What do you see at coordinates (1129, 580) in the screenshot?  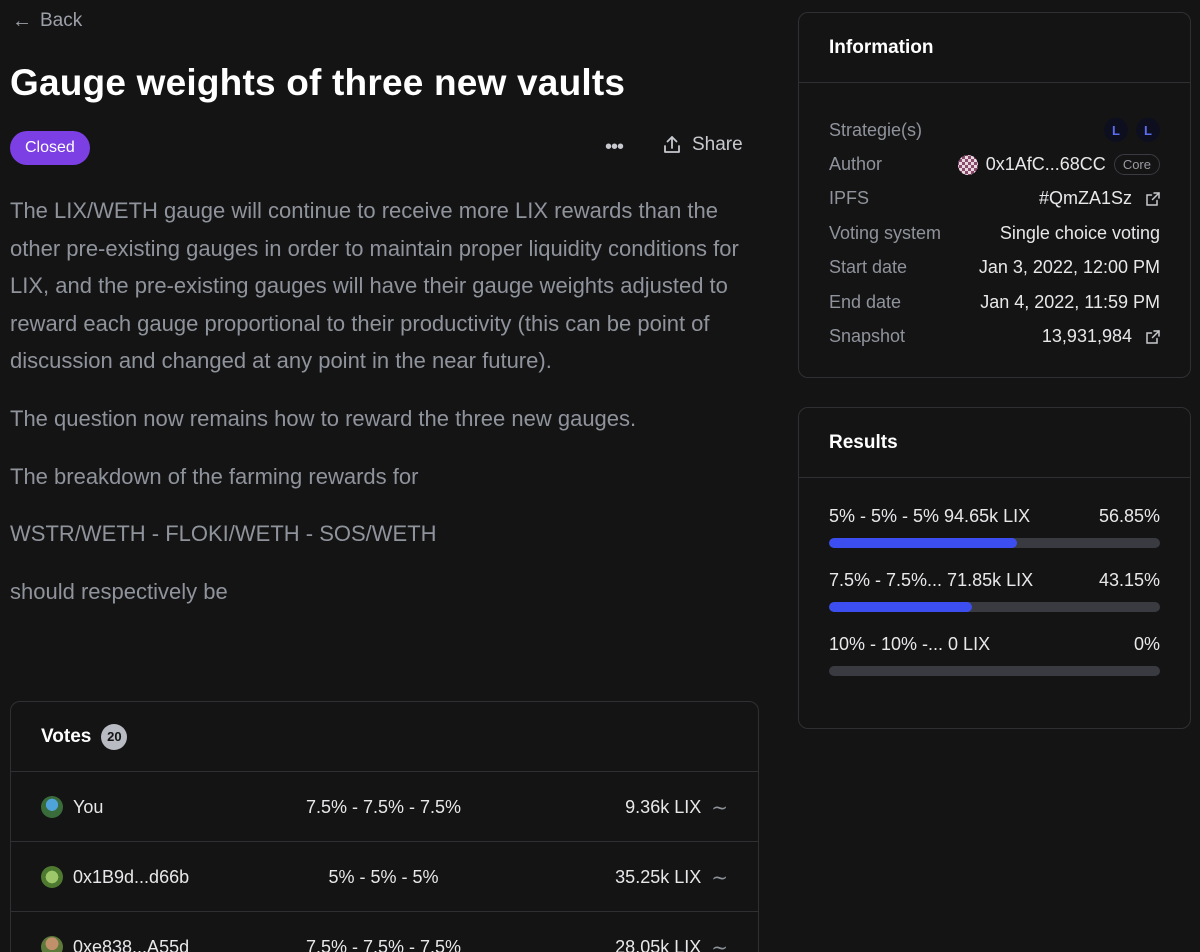 I see `result-percent: 43.15%` at bounding box center [1129, 580].